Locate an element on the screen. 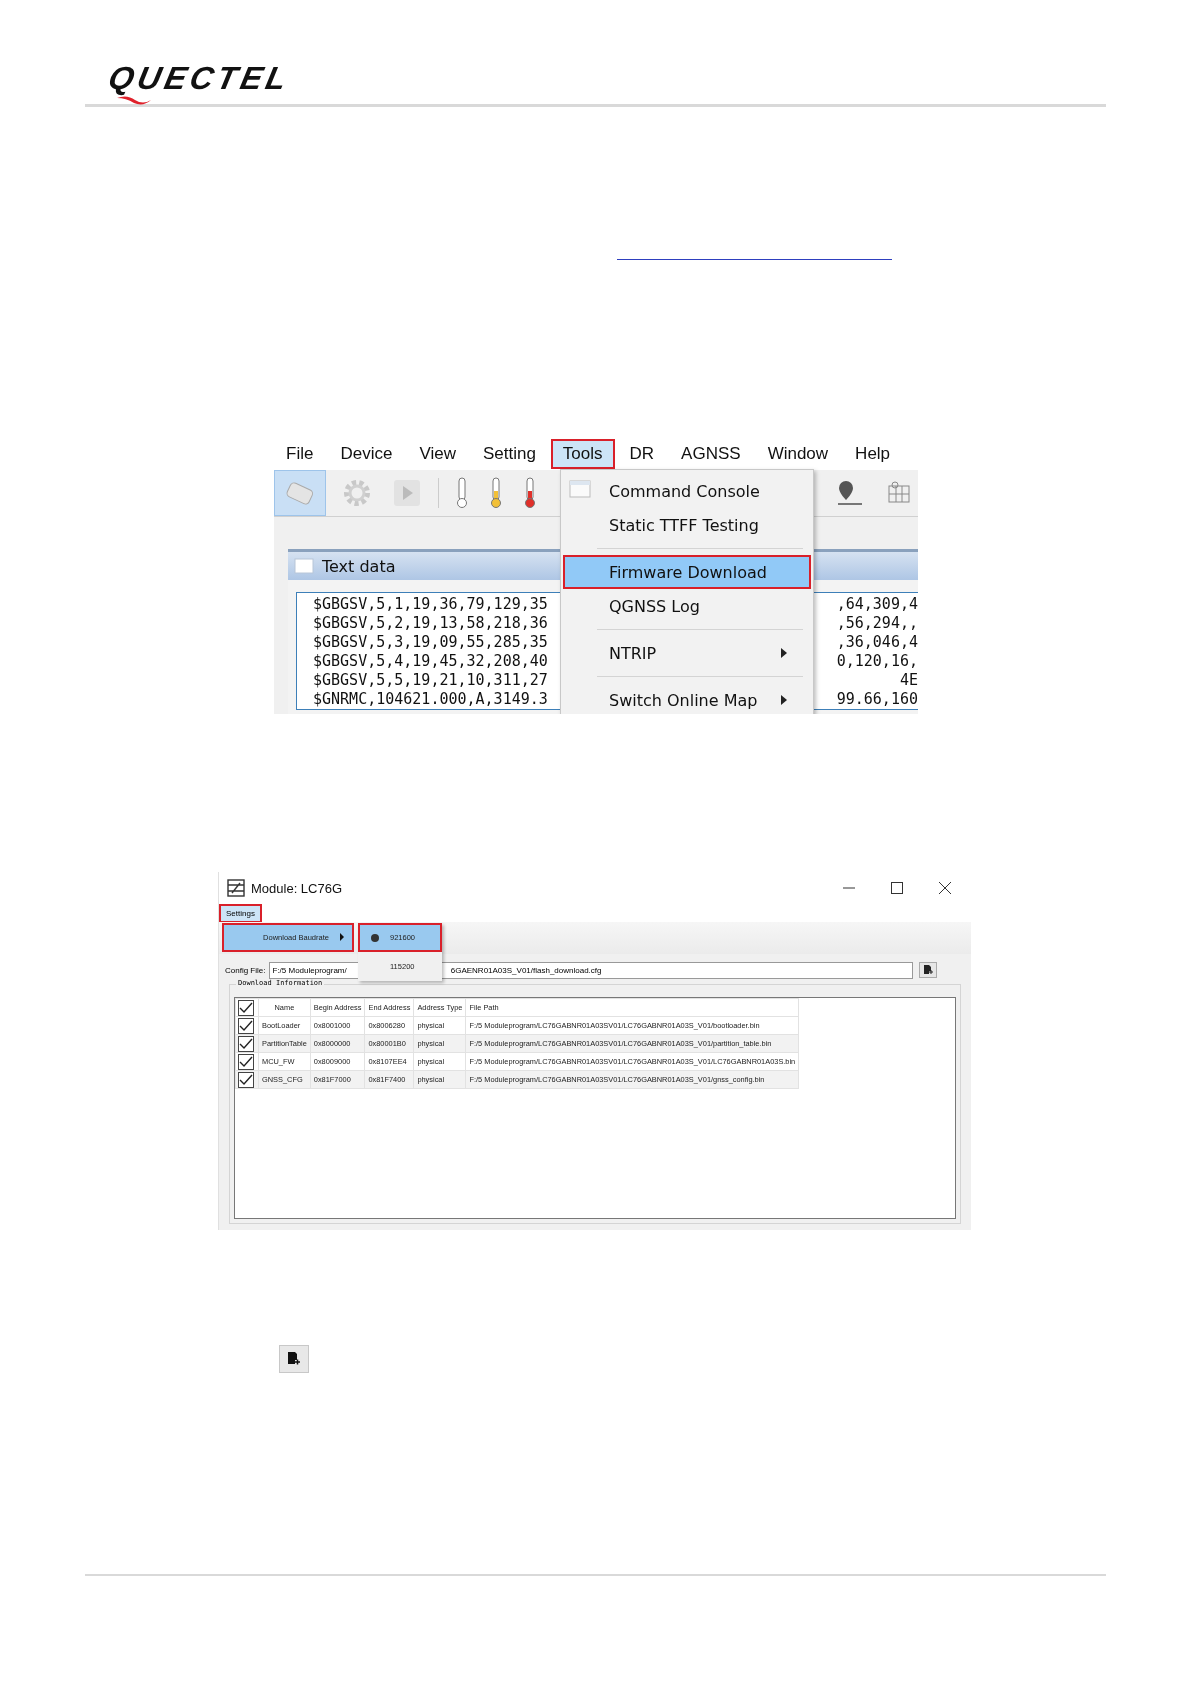  nmea-text: ,36,046,4 is located at coordinates (877, 642).